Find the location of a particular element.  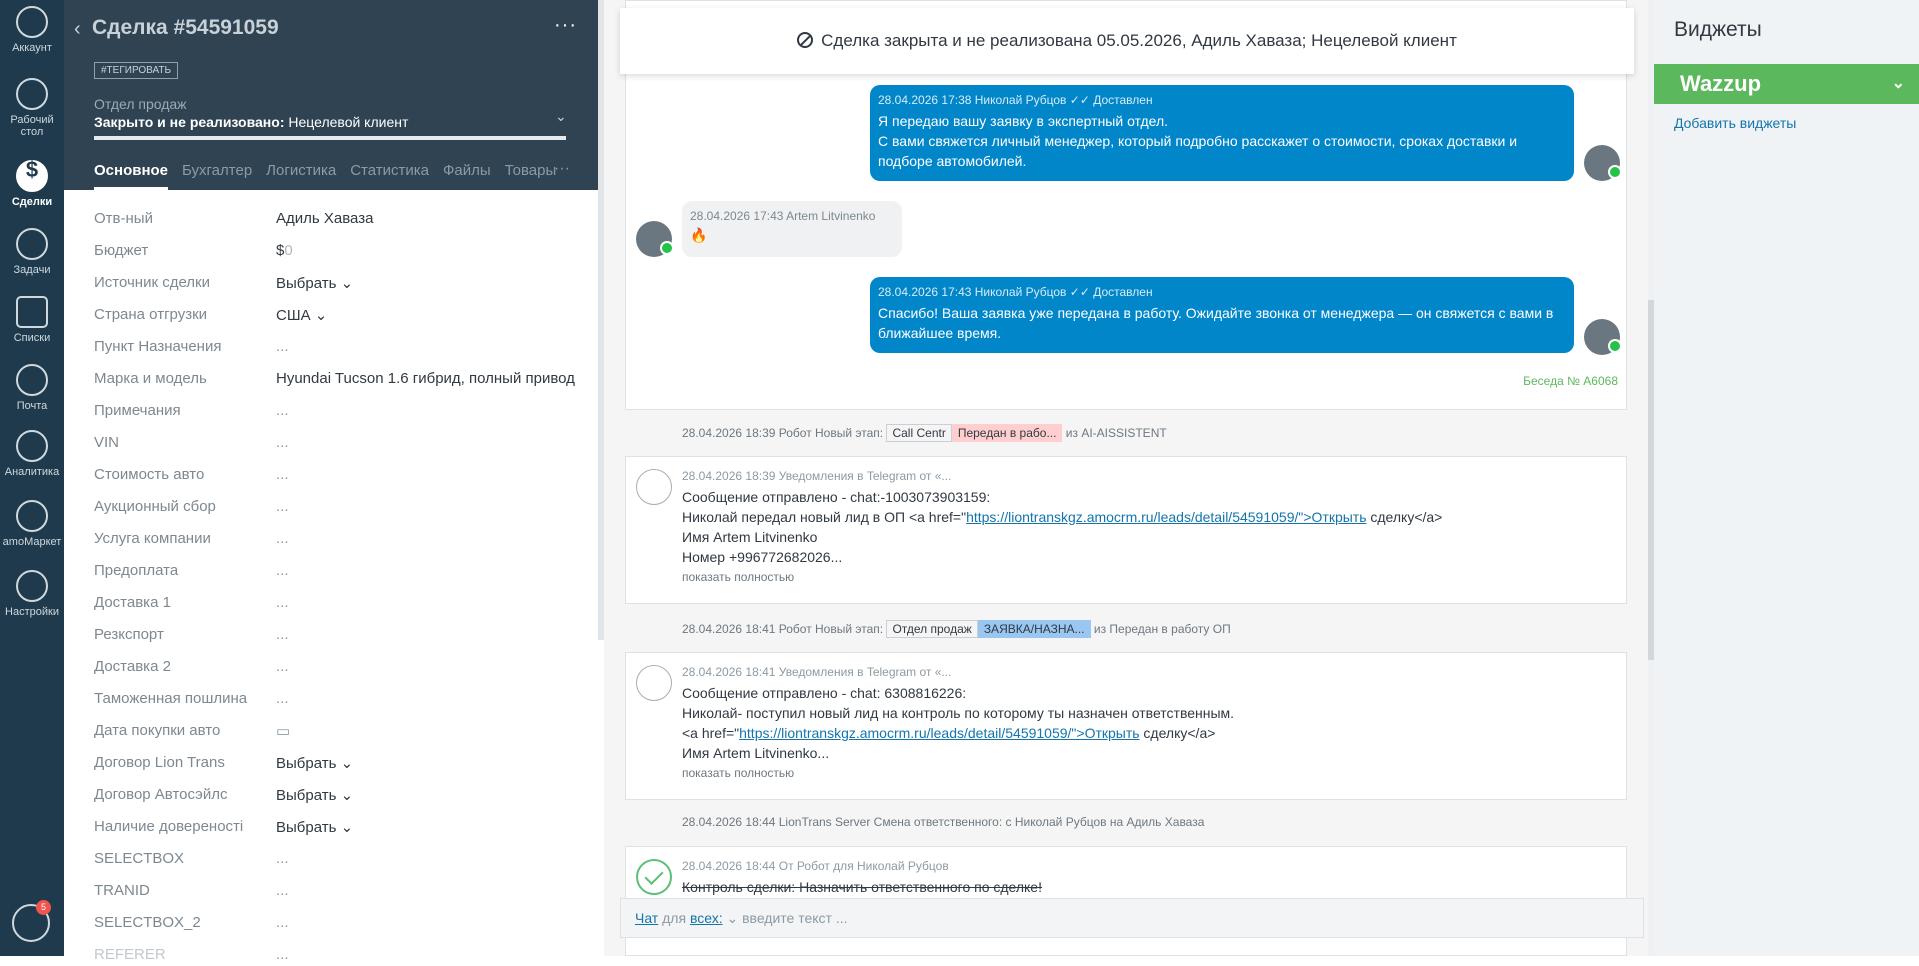

nav-deals: Сделки is located at coordinates (32, 184).